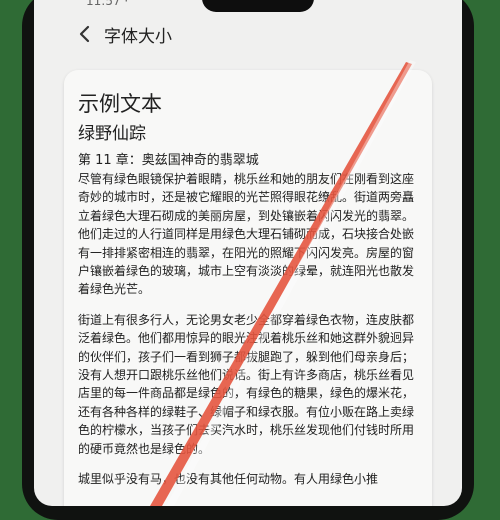 This screenshot has height=520, width=500. I want to click on status-bar: 11:57 ·, so click(248, 7).